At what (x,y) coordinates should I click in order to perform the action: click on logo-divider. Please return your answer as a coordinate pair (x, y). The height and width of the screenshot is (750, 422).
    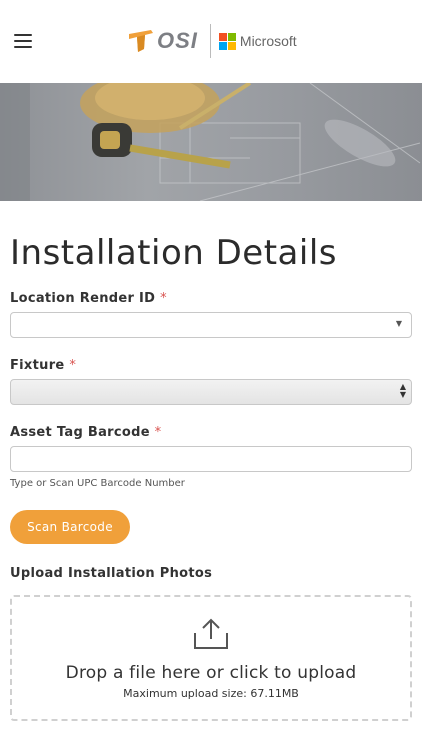
    Looking at the image, I should click on (210, 41).